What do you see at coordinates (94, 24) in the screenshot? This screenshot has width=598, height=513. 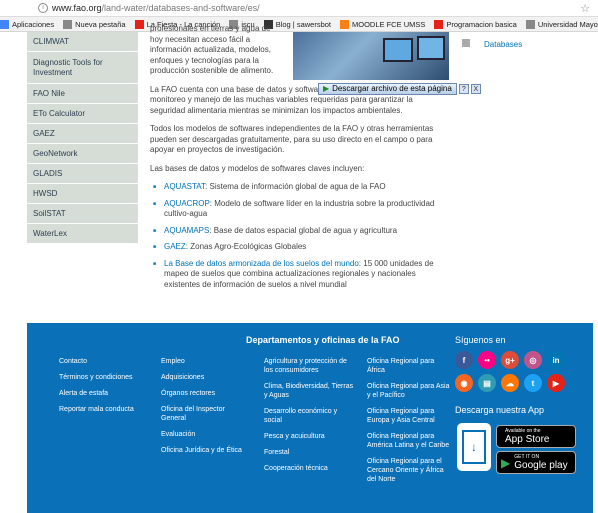 I see `bookmark-item: Nueva pestaña` at bounding box center [94, 24].